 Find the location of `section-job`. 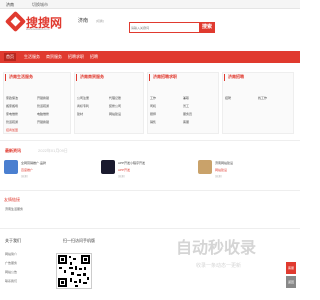

section-job is located at coordinates (183, 103).